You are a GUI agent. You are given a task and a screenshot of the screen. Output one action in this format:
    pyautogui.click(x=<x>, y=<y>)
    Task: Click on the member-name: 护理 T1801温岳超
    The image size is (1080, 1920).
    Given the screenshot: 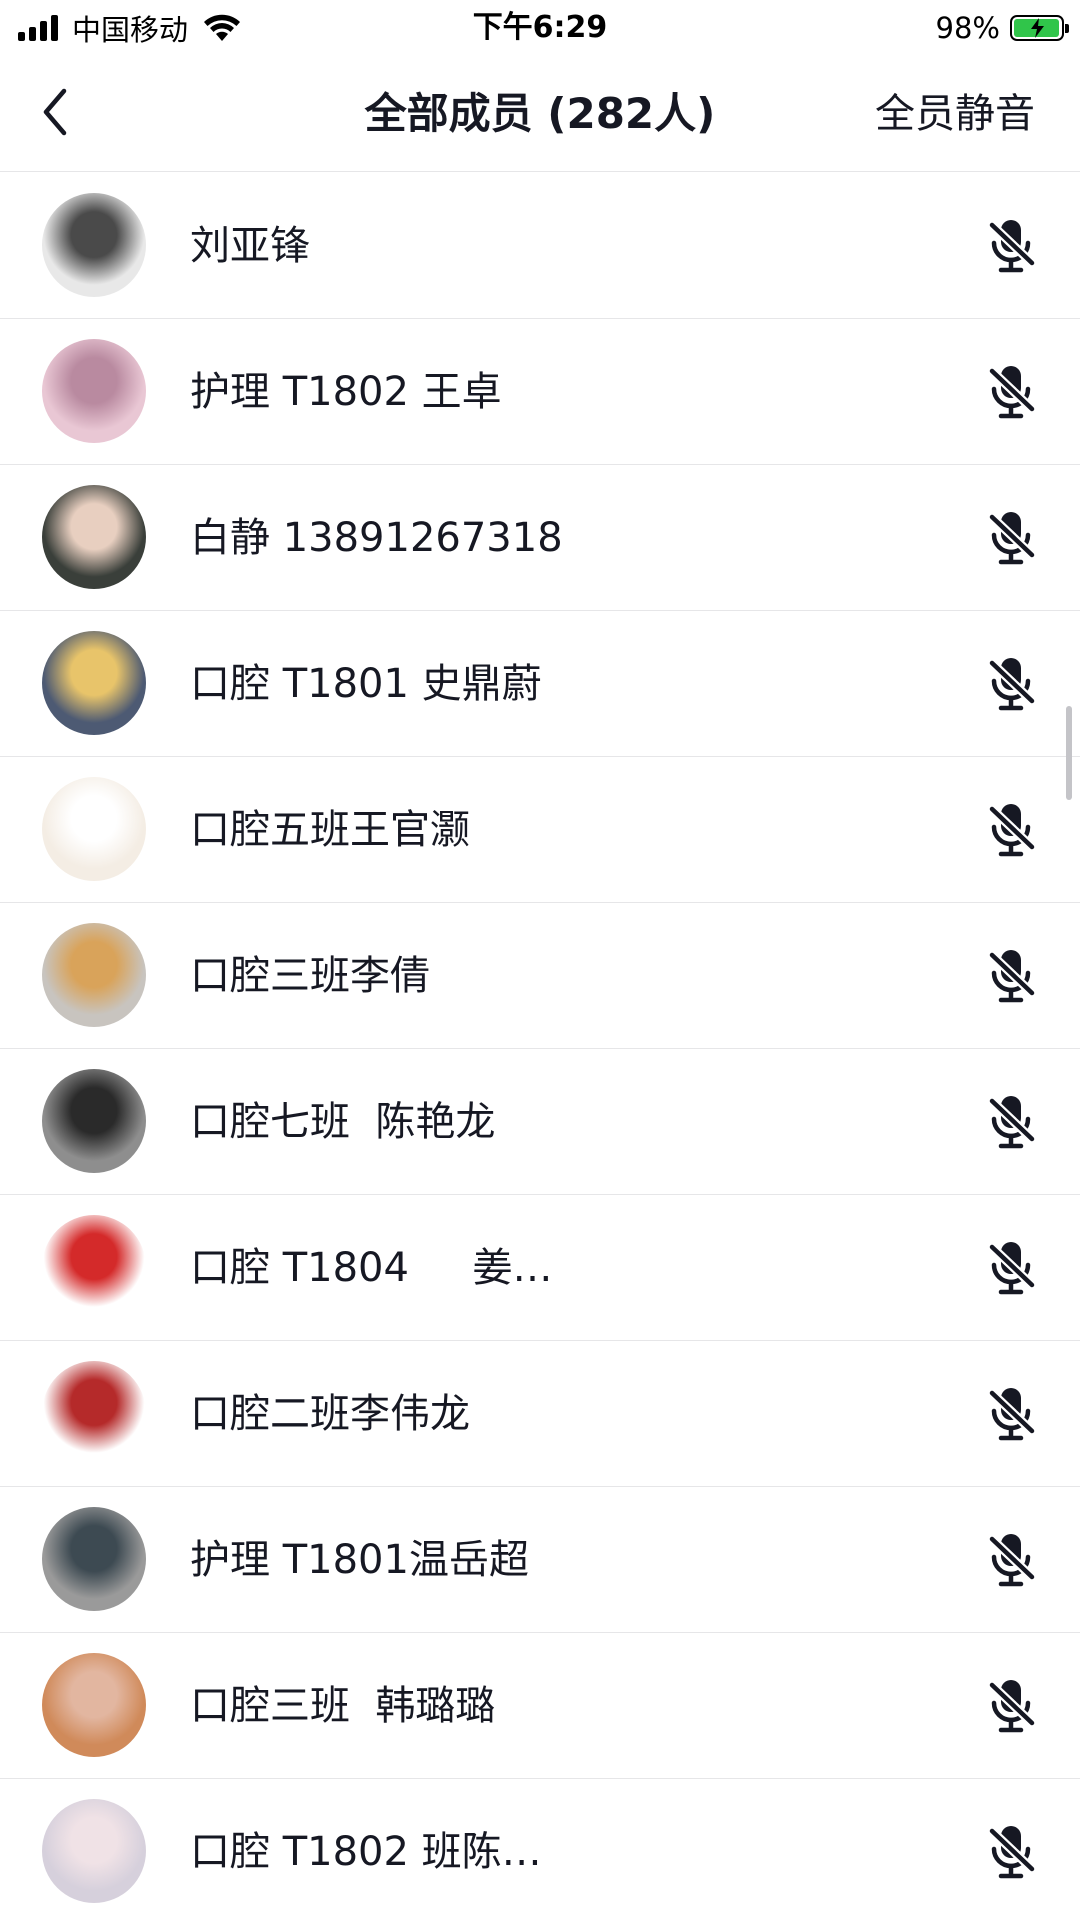 What is the action you would take?
    pyautogui.click(x=359, y=1560)
    